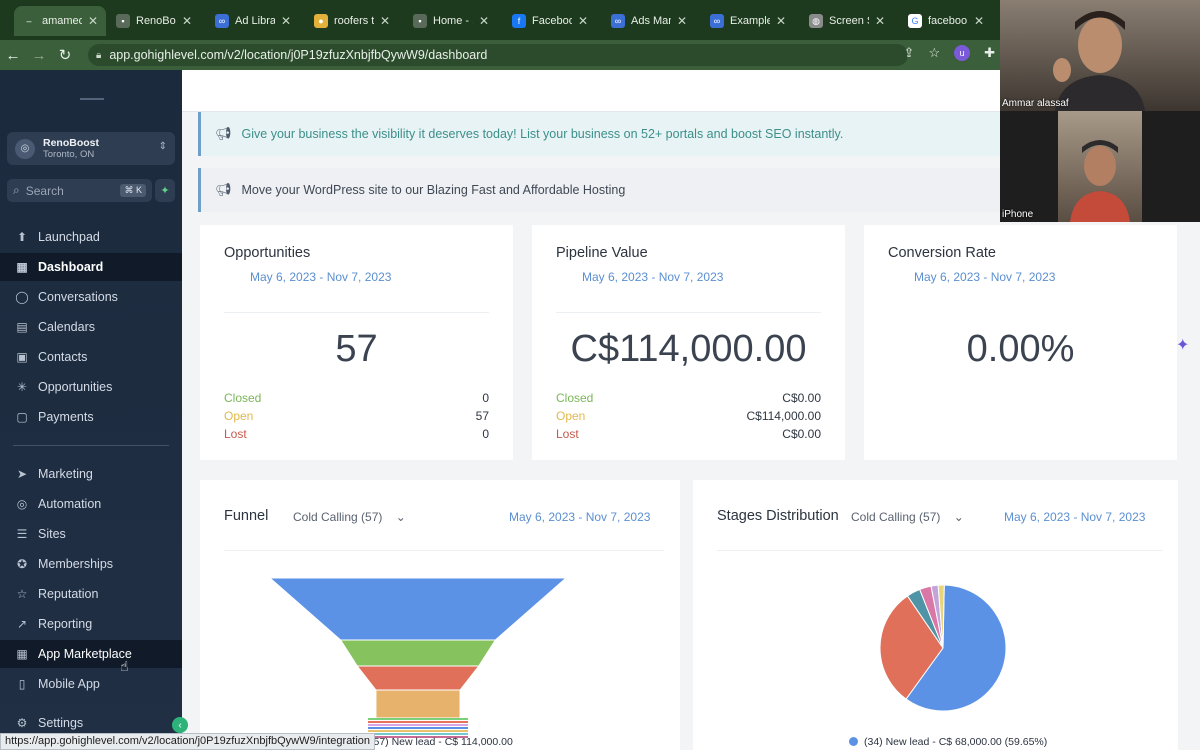 The image size is (1200, 750). Describe the element at coordinates (847, 21) in the screenshot. I see `browser-tab: ◍ Screen S ✕` at that location.